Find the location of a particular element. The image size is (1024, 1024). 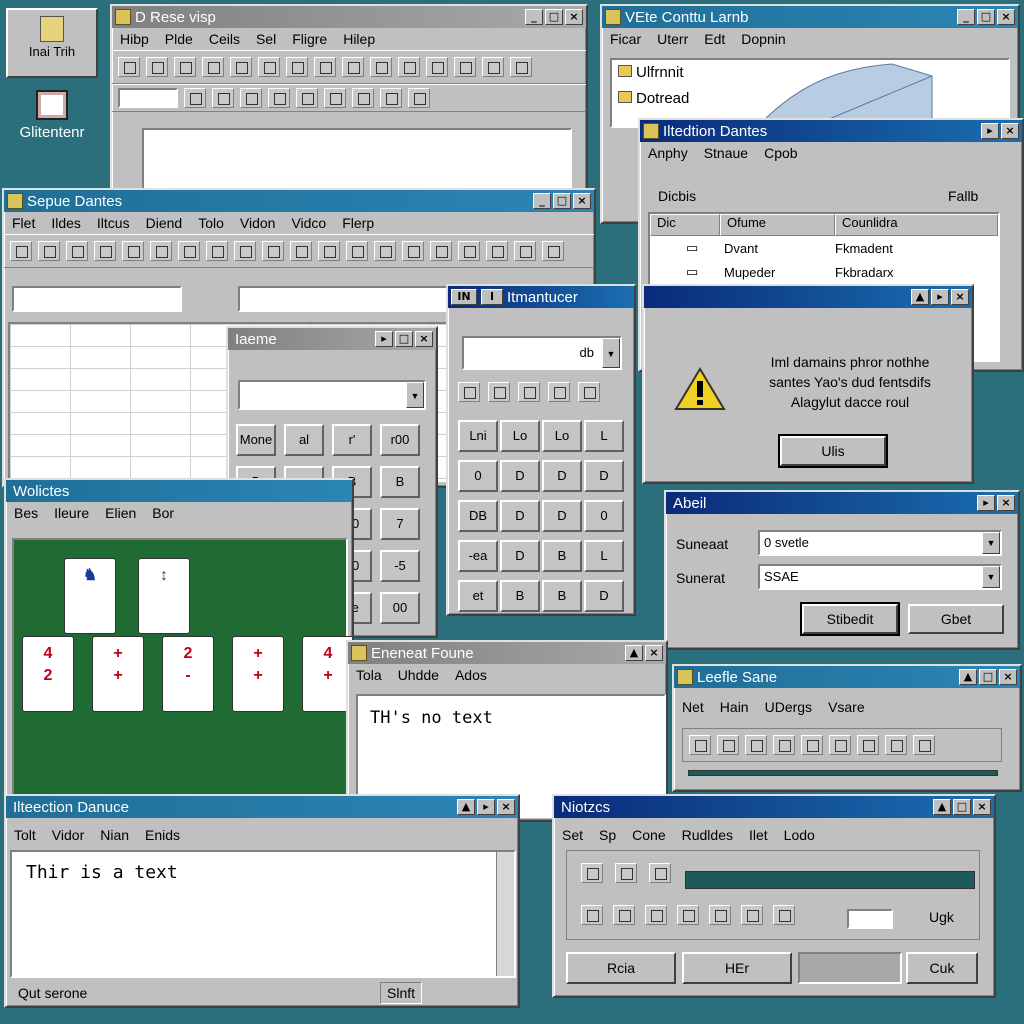

chart-item: Ulfrnnit is located at coordinates (651, 72).